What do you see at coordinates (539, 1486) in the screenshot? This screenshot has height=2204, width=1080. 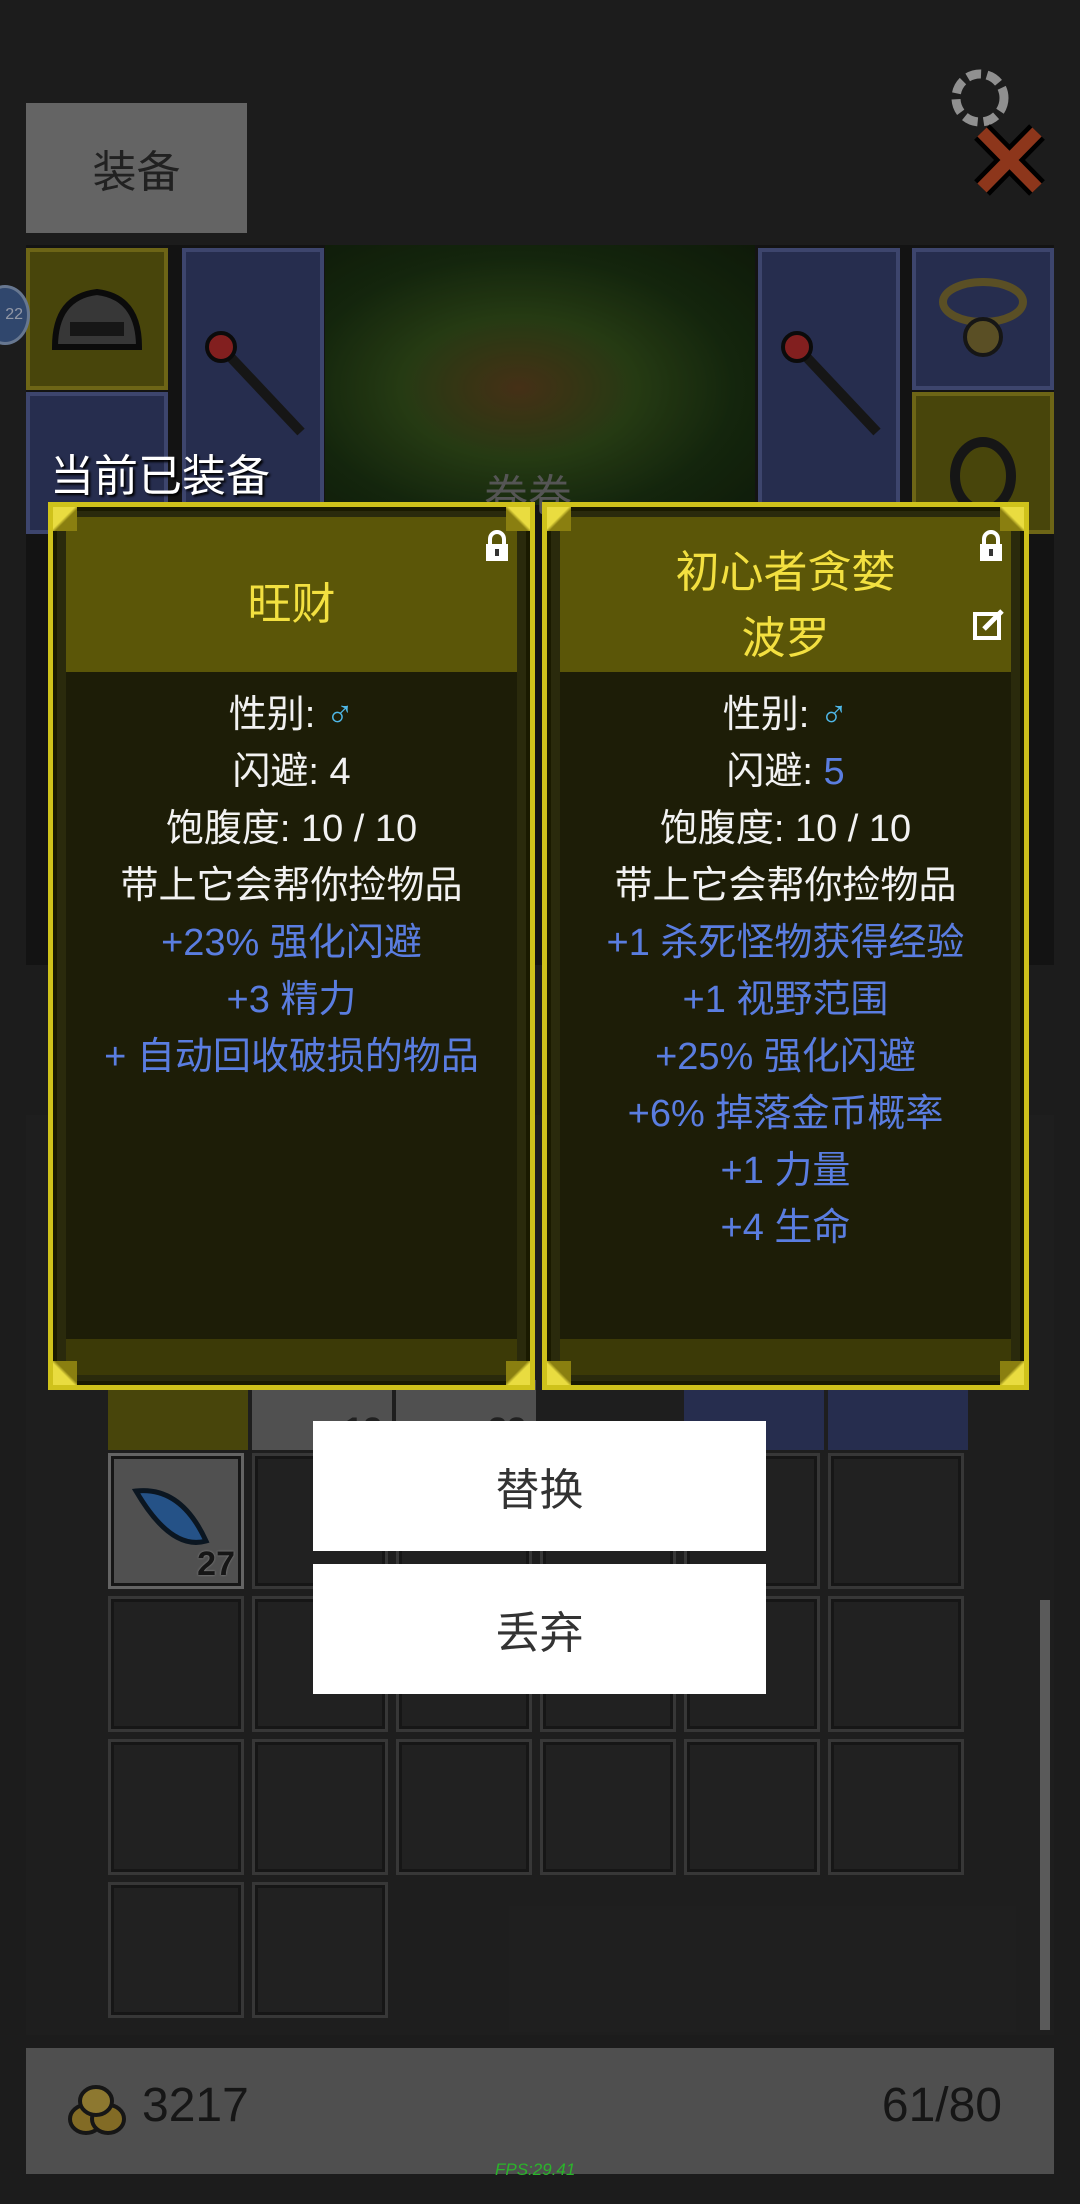 I see `replace-button: 替换` at bounding box center [539, 1486].